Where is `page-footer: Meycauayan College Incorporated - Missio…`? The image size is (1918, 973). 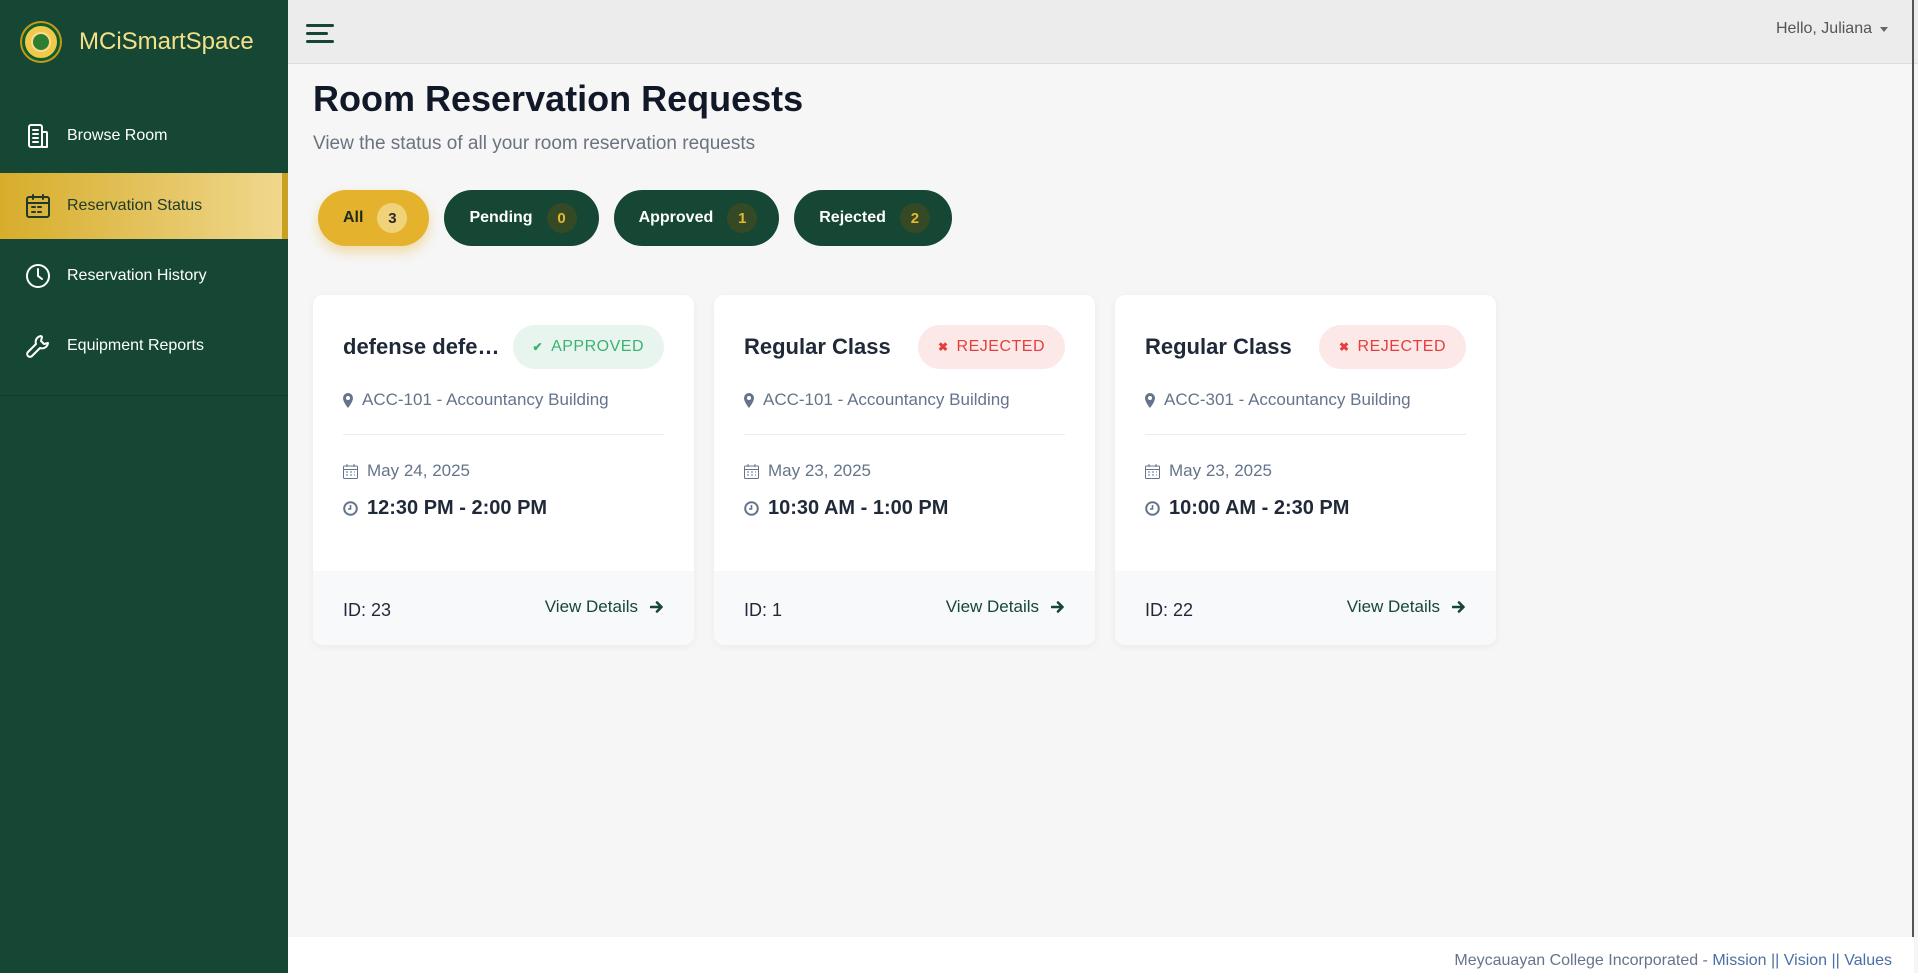 page-footer: Meycauayan College Incorporated - Missio… is located at coordinates (1101, 955).